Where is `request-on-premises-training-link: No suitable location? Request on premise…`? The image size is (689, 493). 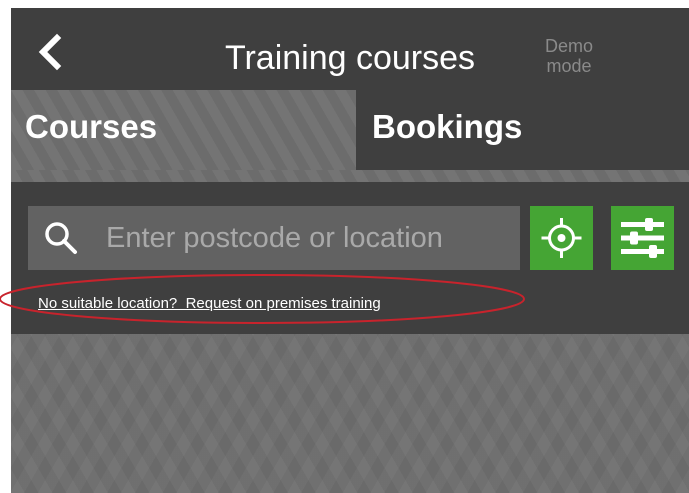
request-on-premises-training-link: No suitable location? Request on premise… is located at coordinates (209, 304).